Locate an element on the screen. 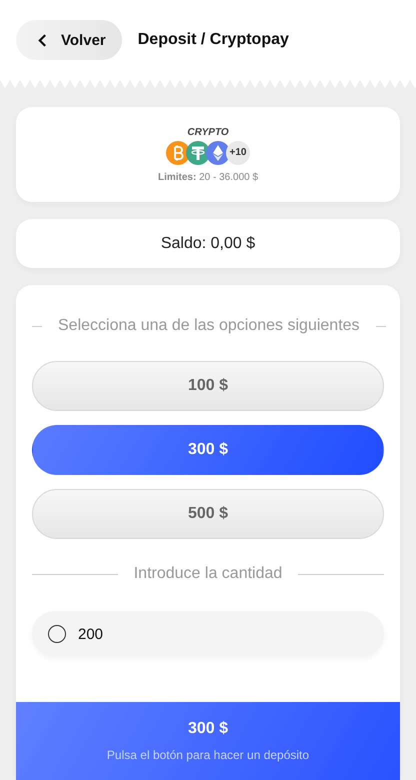  ethereum-icon is located at coordinates (218, 152).